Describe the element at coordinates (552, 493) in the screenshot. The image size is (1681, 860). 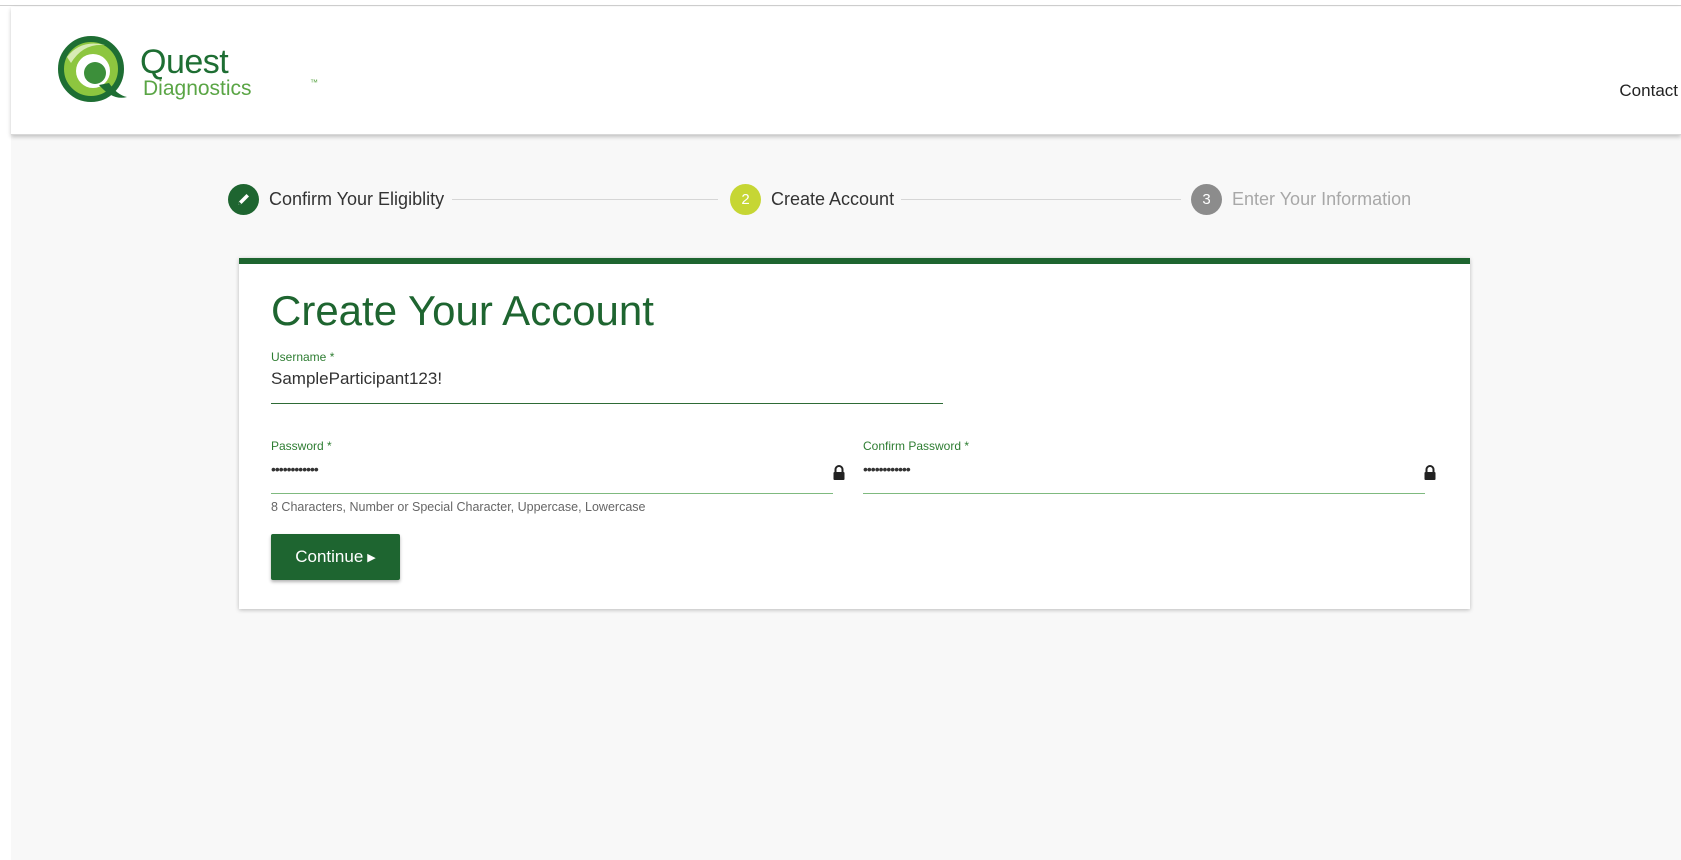
I see `password-underline` at that location.